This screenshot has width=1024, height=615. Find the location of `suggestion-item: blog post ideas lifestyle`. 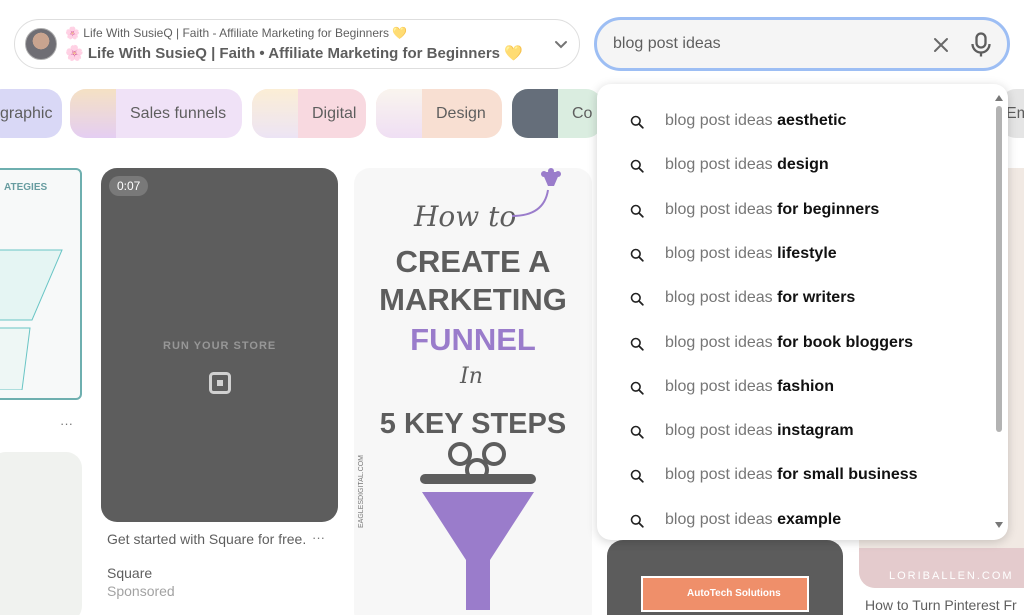

suggestion-item: blog post ideas lifestyle is located at coordinates (795, 254).